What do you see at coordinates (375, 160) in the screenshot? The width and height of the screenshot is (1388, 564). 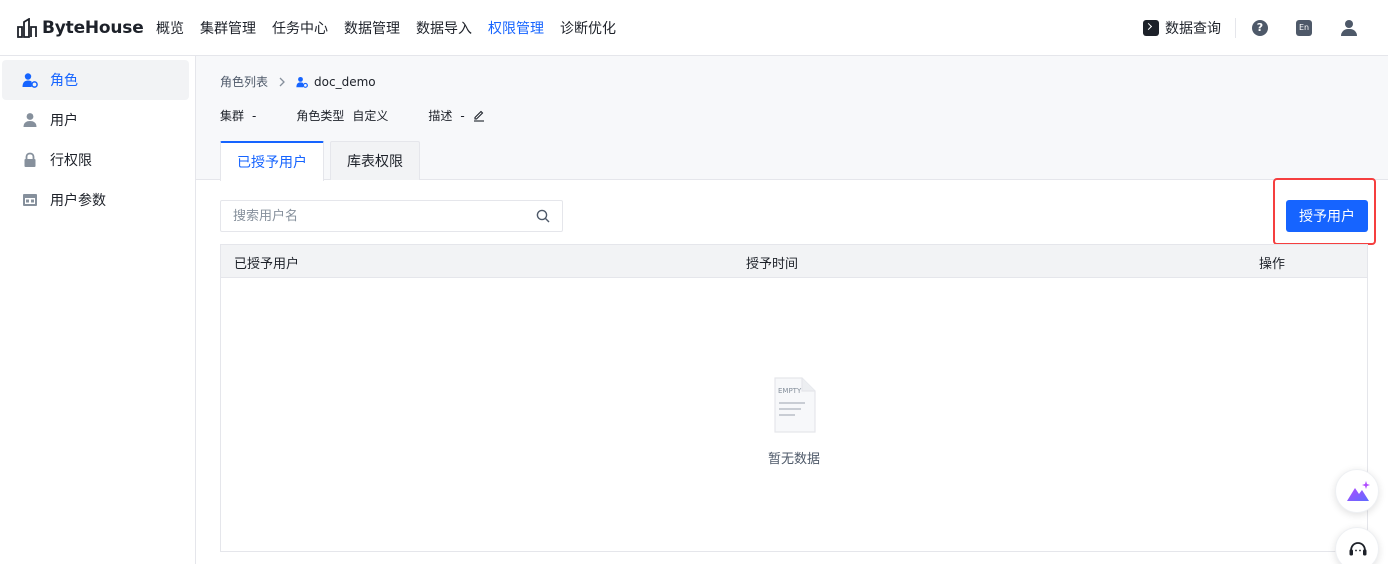 I see `tab-table-permissions: 库表权限` at bounding box center [375, 160].